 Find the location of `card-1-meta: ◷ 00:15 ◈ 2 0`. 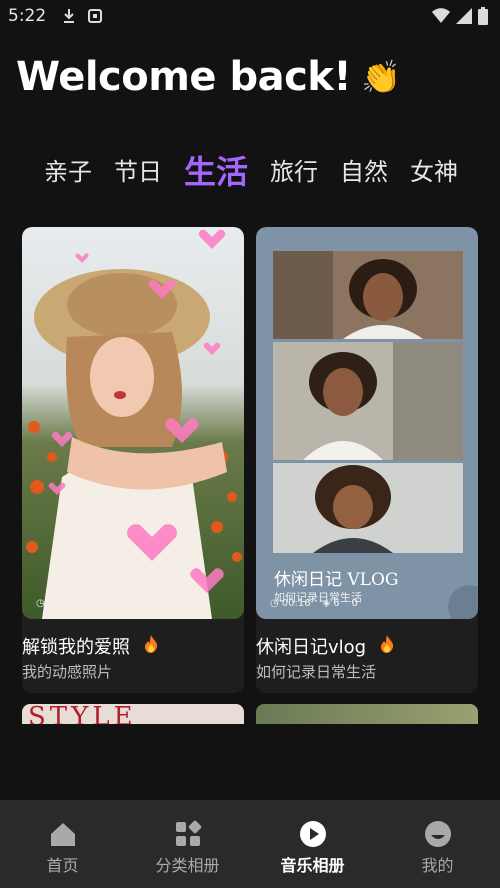

card-1-meta: ◷ 00:15 ◈ 2 0 is located at coordinates (80, 603).